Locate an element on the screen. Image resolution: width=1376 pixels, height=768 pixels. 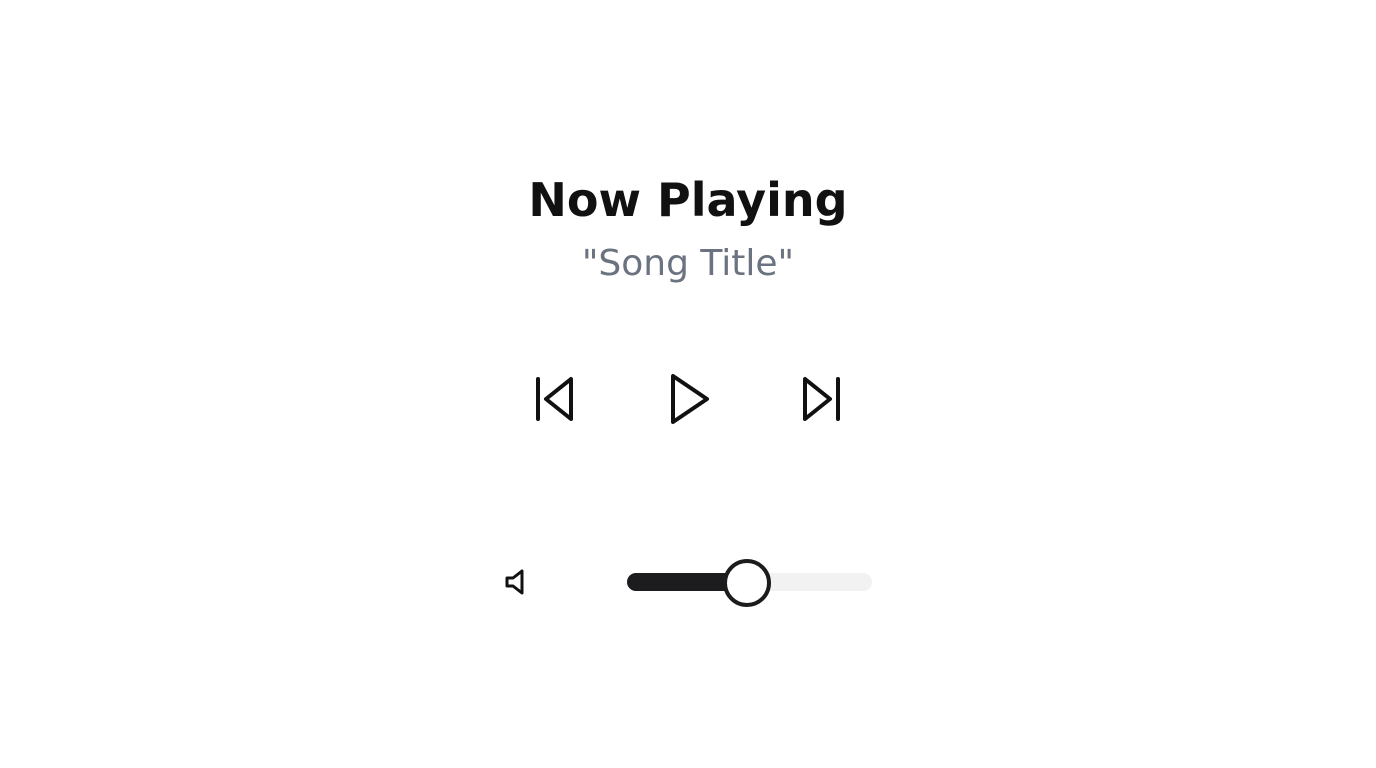
previous-track-button is located at coordinates (553, 399).